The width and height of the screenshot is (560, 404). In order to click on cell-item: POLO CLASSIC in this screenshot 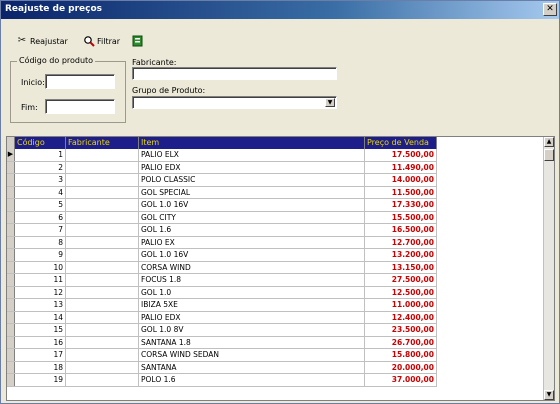, I will do `click(252, 180)`.